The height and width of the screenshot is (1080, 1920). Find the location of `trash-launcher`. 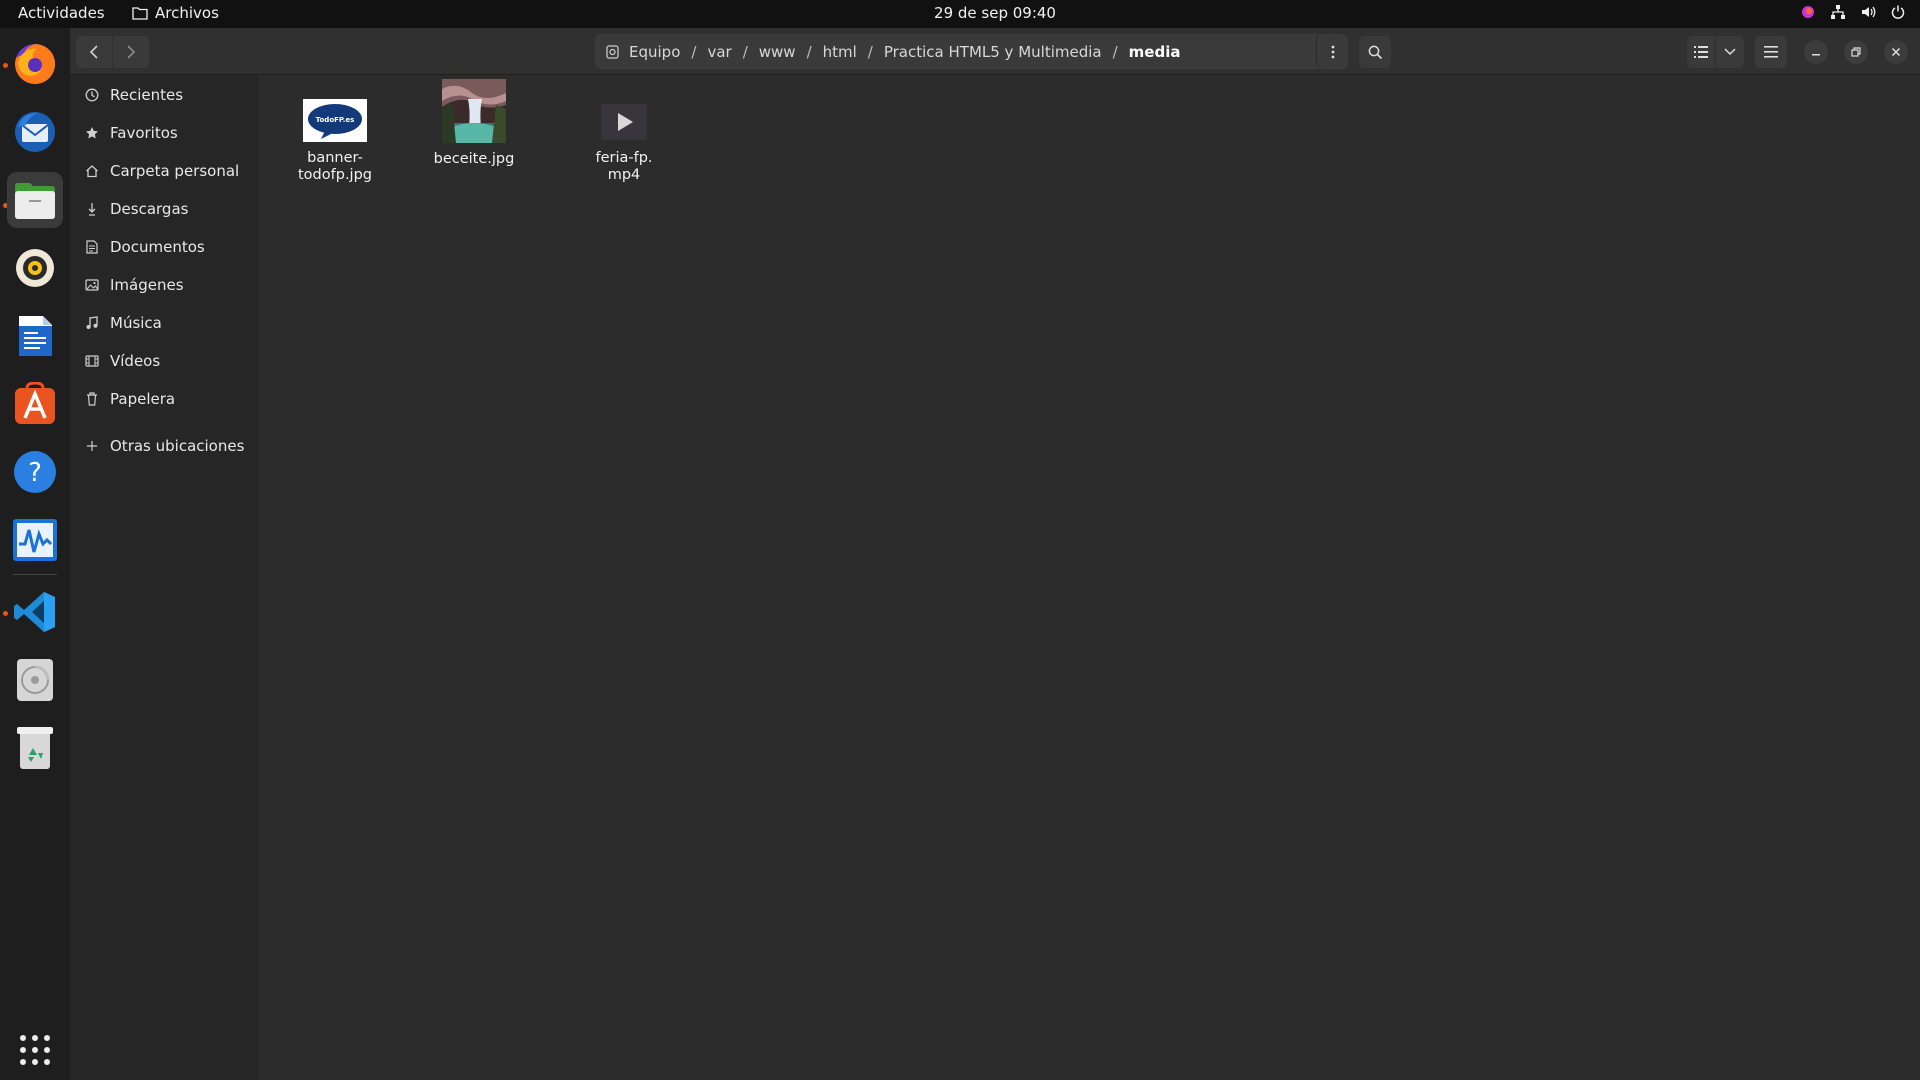

trash-launcher is located at coordinates (35, 748).